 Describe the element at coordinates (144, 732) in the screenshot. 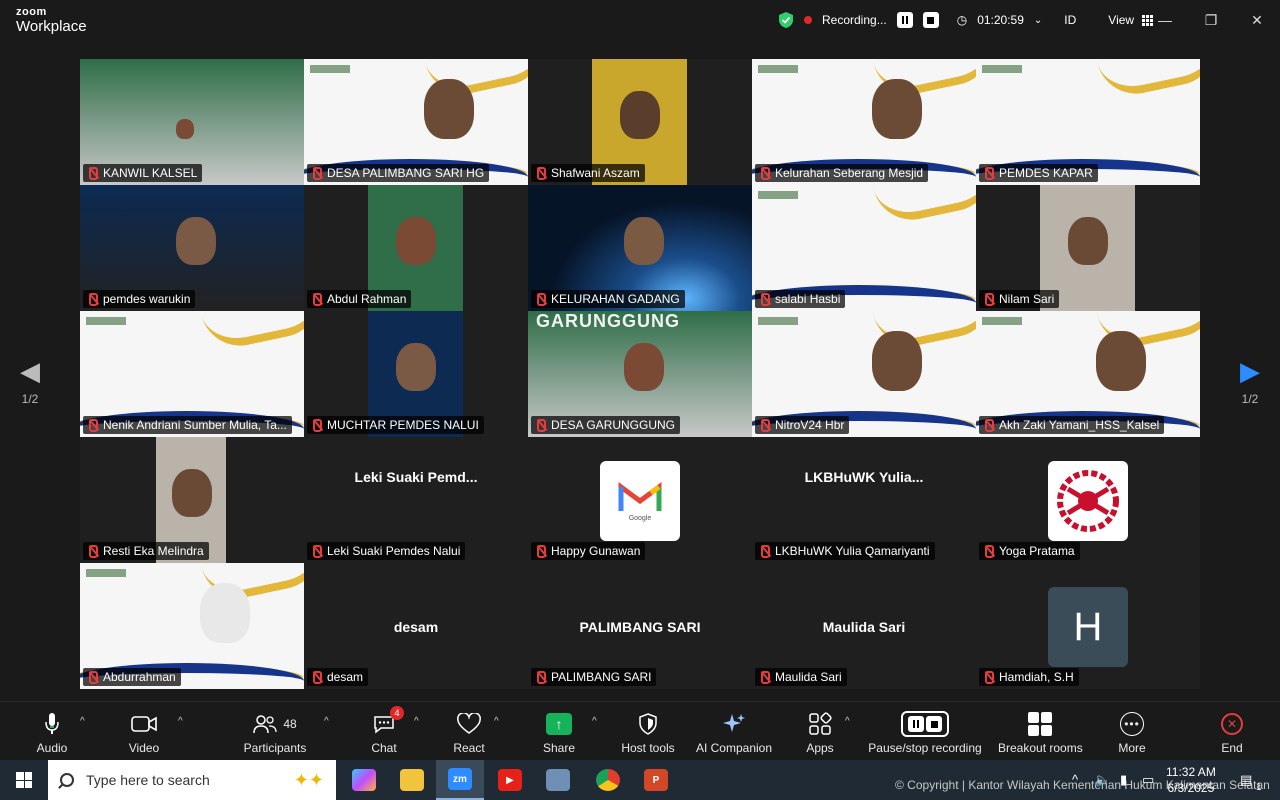

I see `video-button: Video` at that location.